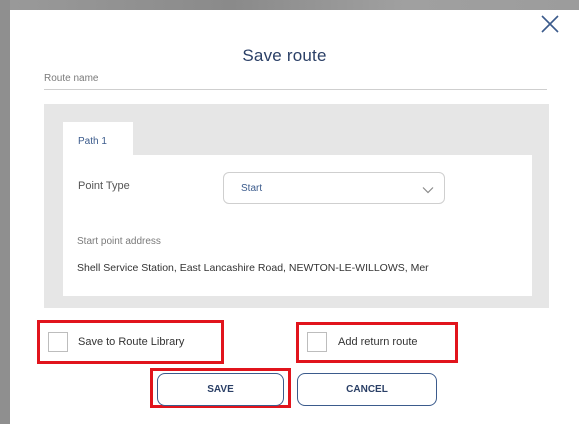 The width and height of the screenshot is (579, 424). I want to click on cancel-button: CANCEL, so click(367, 389).